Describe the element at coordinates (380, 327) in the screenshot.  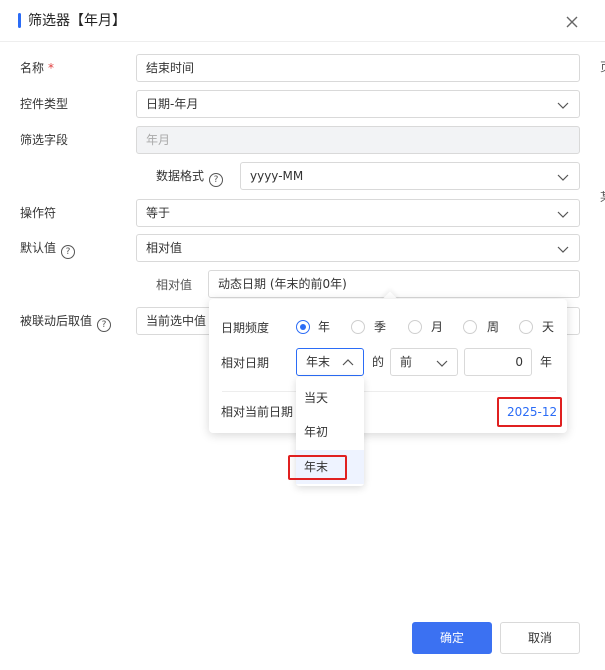
I see `frequency-option-quarter: 季` at that location.